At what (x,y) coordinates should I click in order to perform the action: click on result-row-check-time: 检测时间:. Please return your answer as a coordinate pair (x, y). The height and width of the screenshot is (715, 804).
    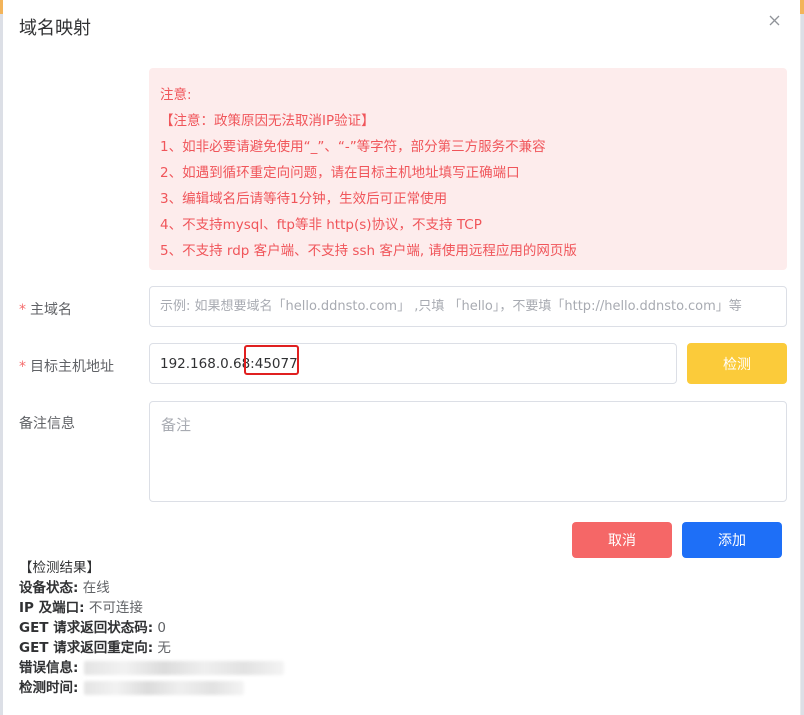
    Looking at the image, I should click on (151, 688).